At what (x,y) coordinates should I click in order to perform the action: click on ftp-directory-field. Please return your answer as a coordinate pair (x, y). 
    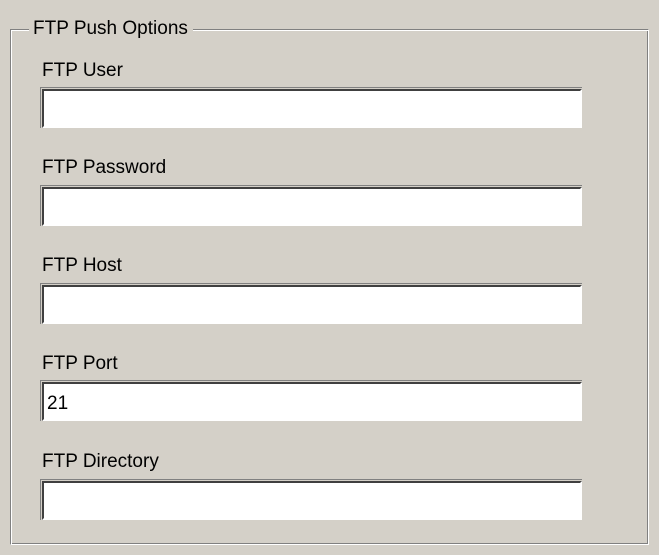
    Looking at the image, I should click on (312, 500).